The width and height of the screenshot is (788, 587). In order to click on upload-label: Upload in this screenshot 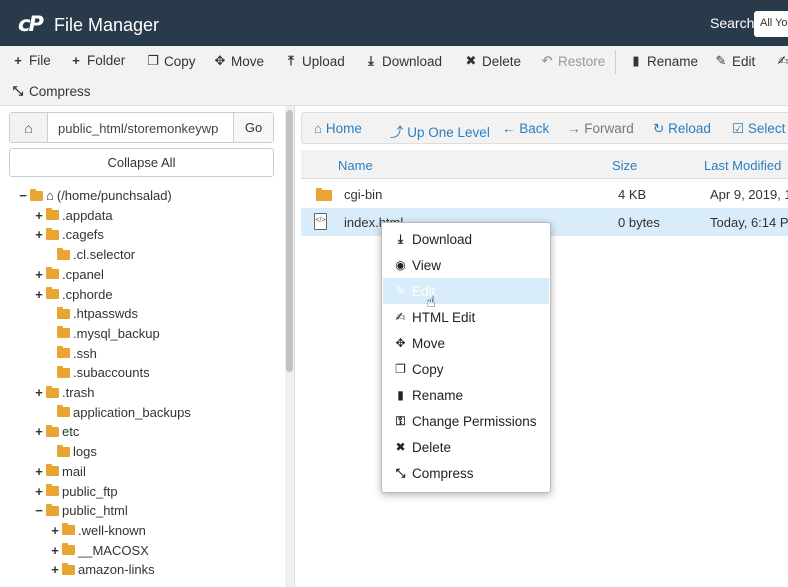, I will do `click(323, 61)`.